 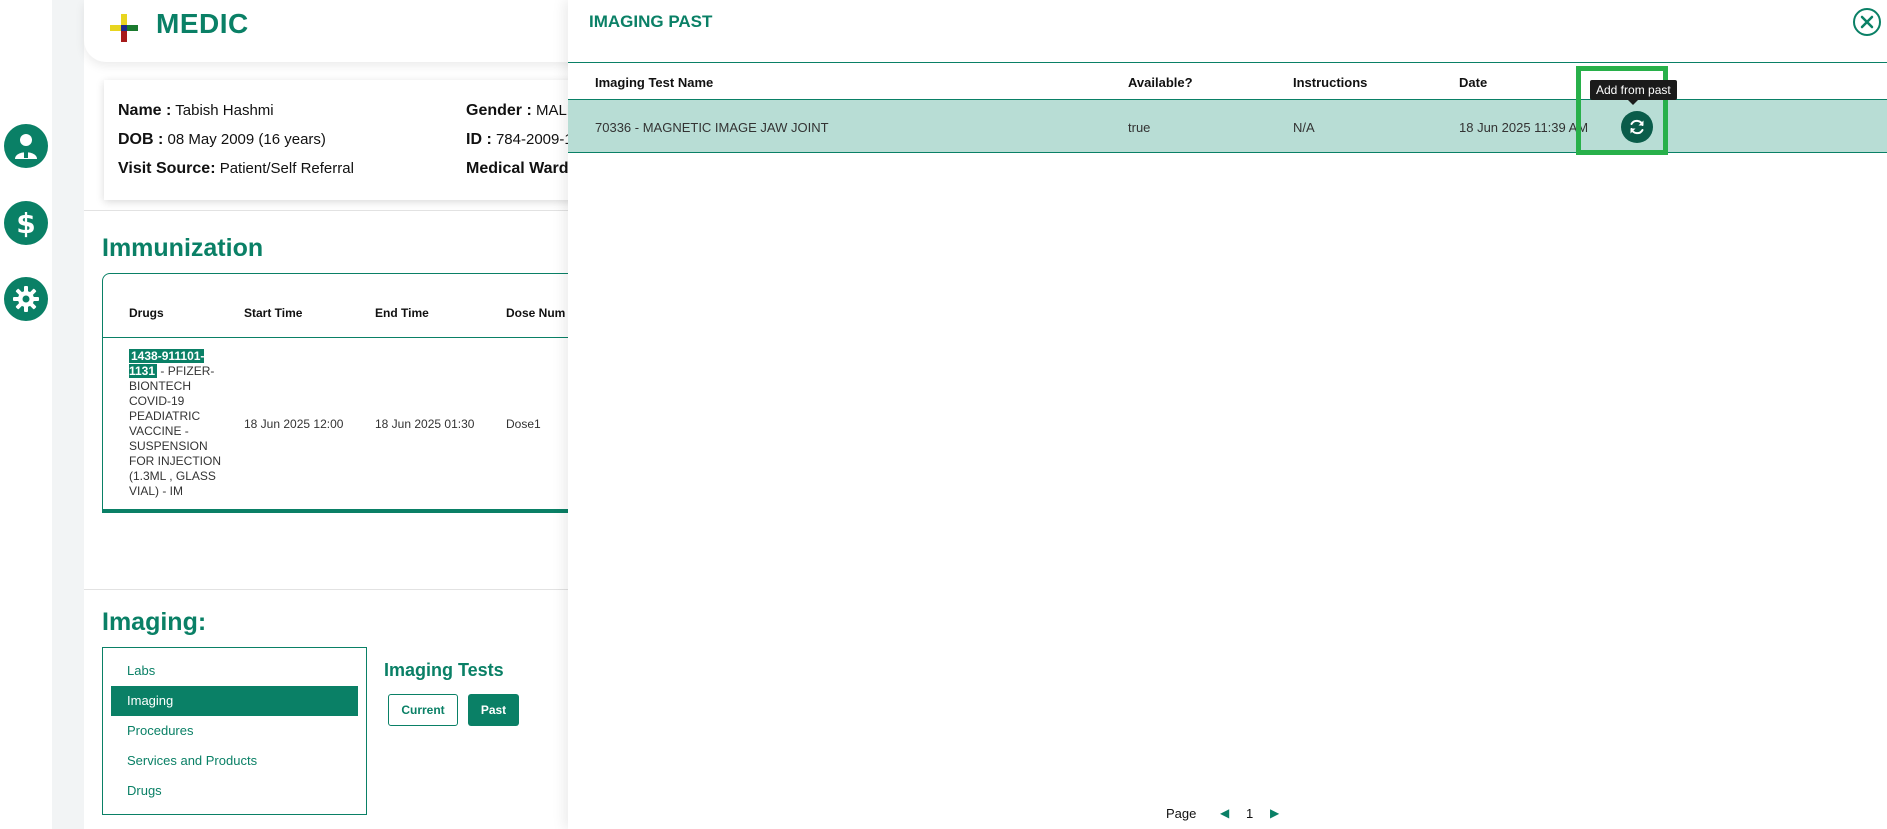 I want to click on imaging-tests-title: Imaging Tests, so click(x=444, y=670).